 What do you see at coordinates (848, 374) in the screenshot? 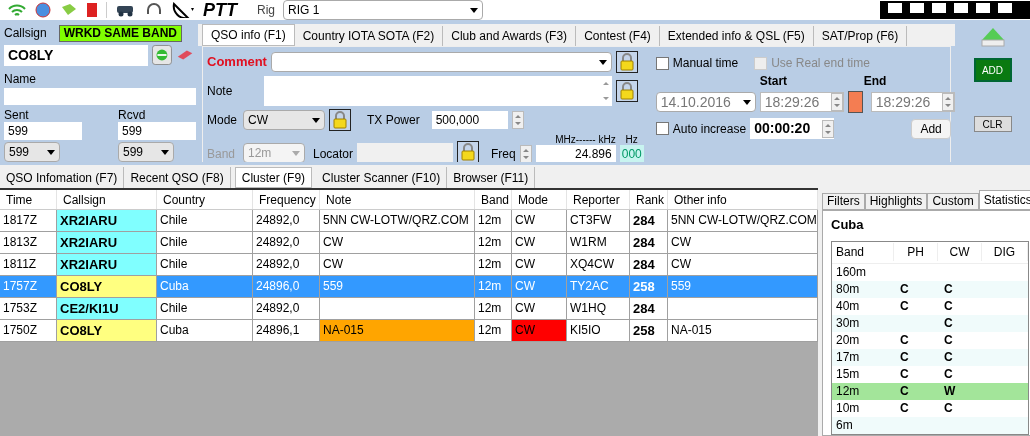
I see `table-cell-text: 15m` at bounding box center [848, 374].